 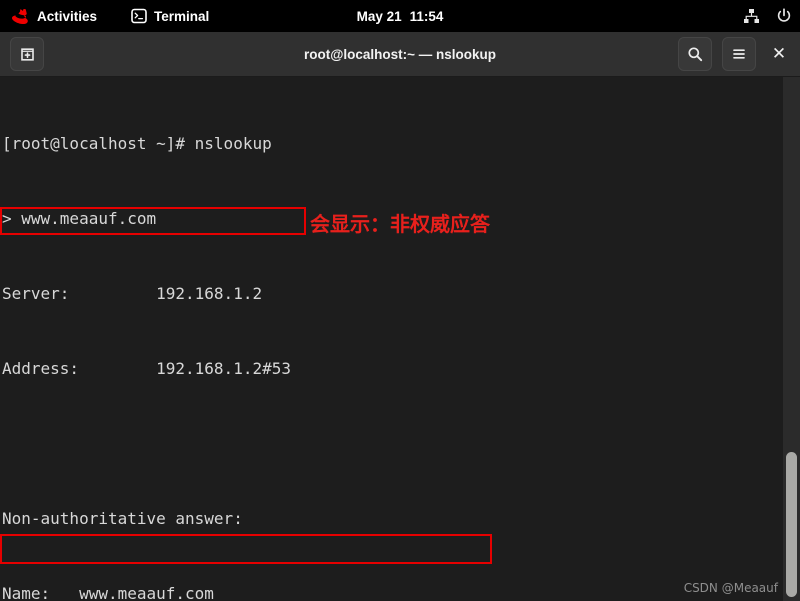 I want to click on clock-button: May 21 11:54, so click(x=400, y=16).